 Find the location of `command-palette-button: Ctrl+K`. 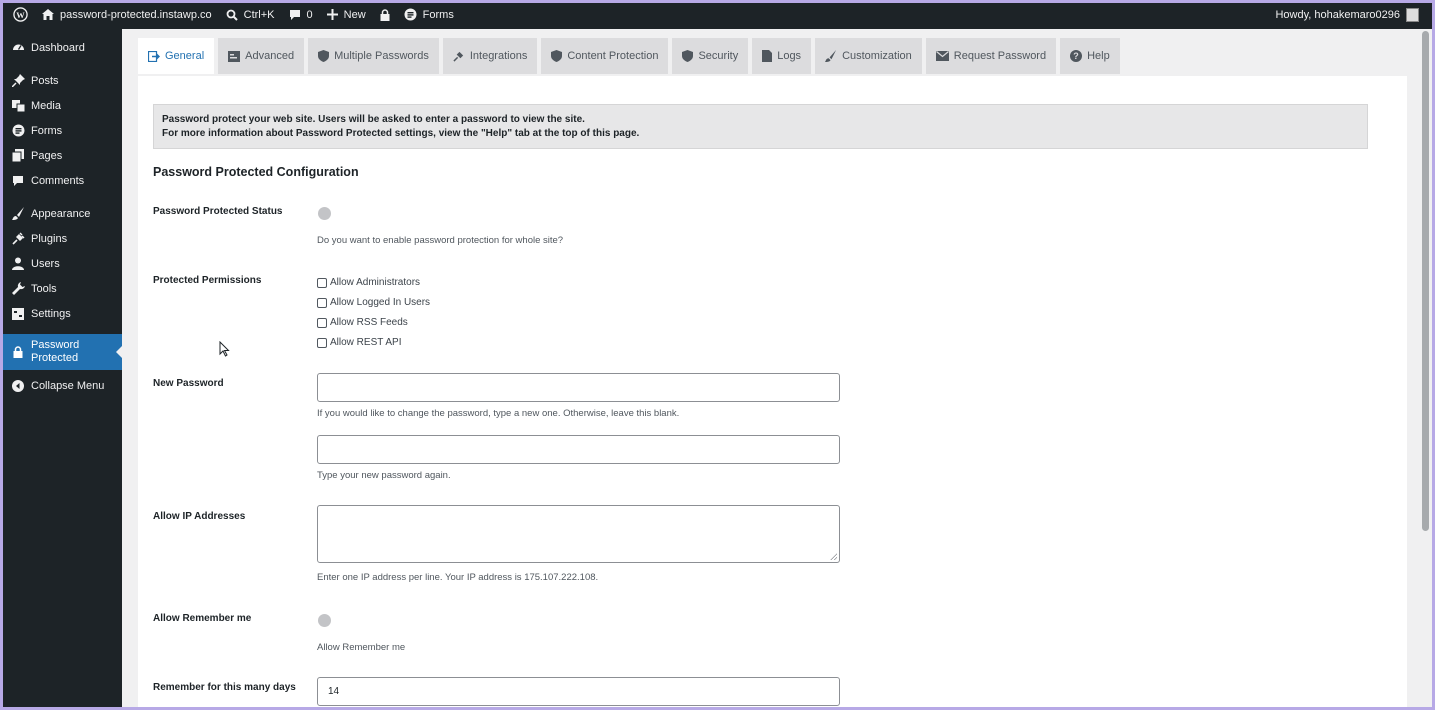

command-palette-button: Ctrl+K is located at coordinates (250, 14).